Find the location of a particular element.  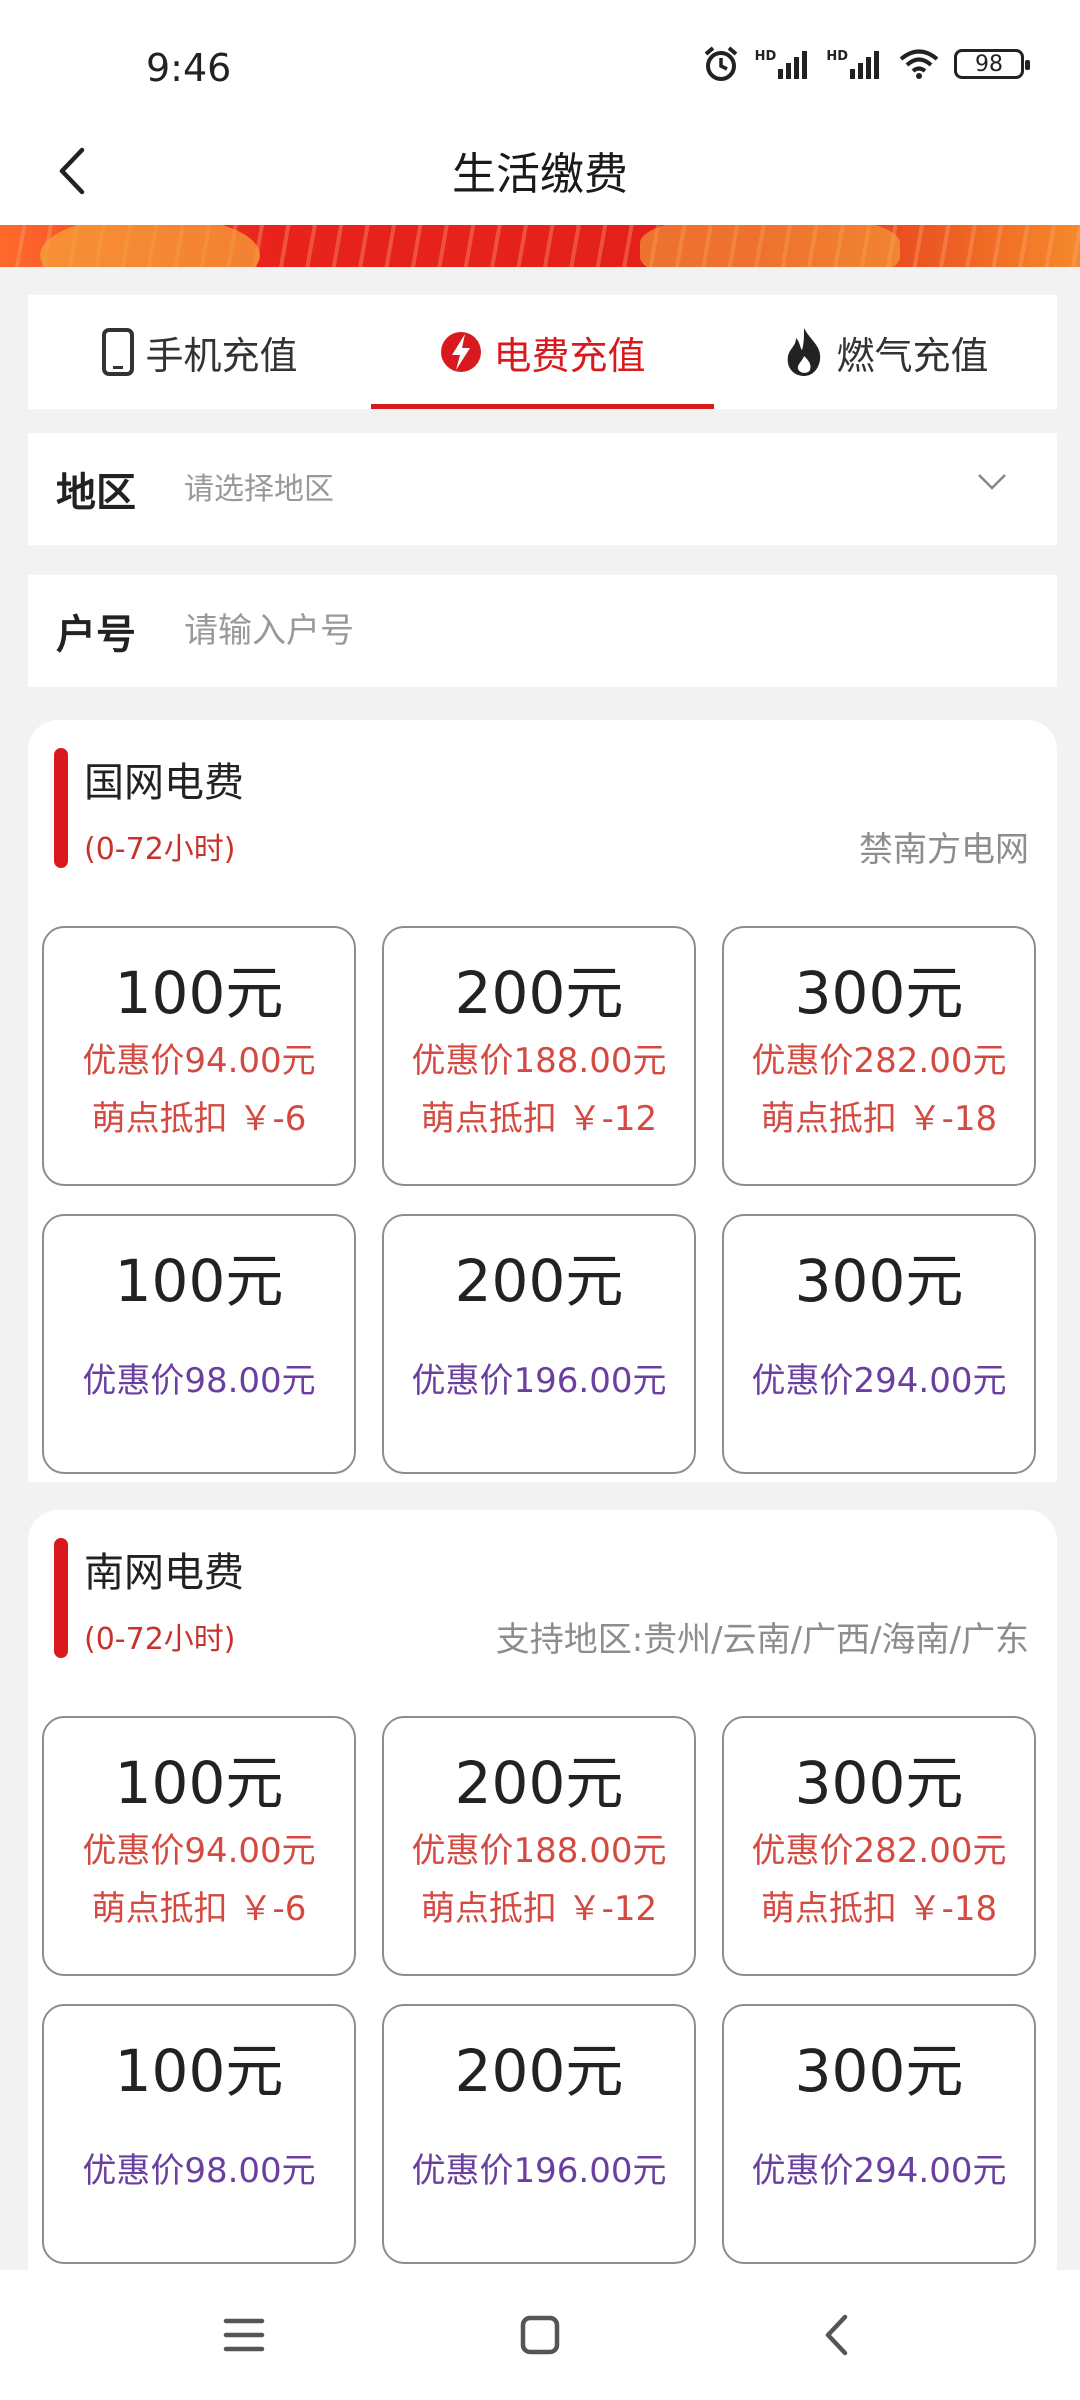

section-title: 南网电费 is located at coordinates (164, 1573).